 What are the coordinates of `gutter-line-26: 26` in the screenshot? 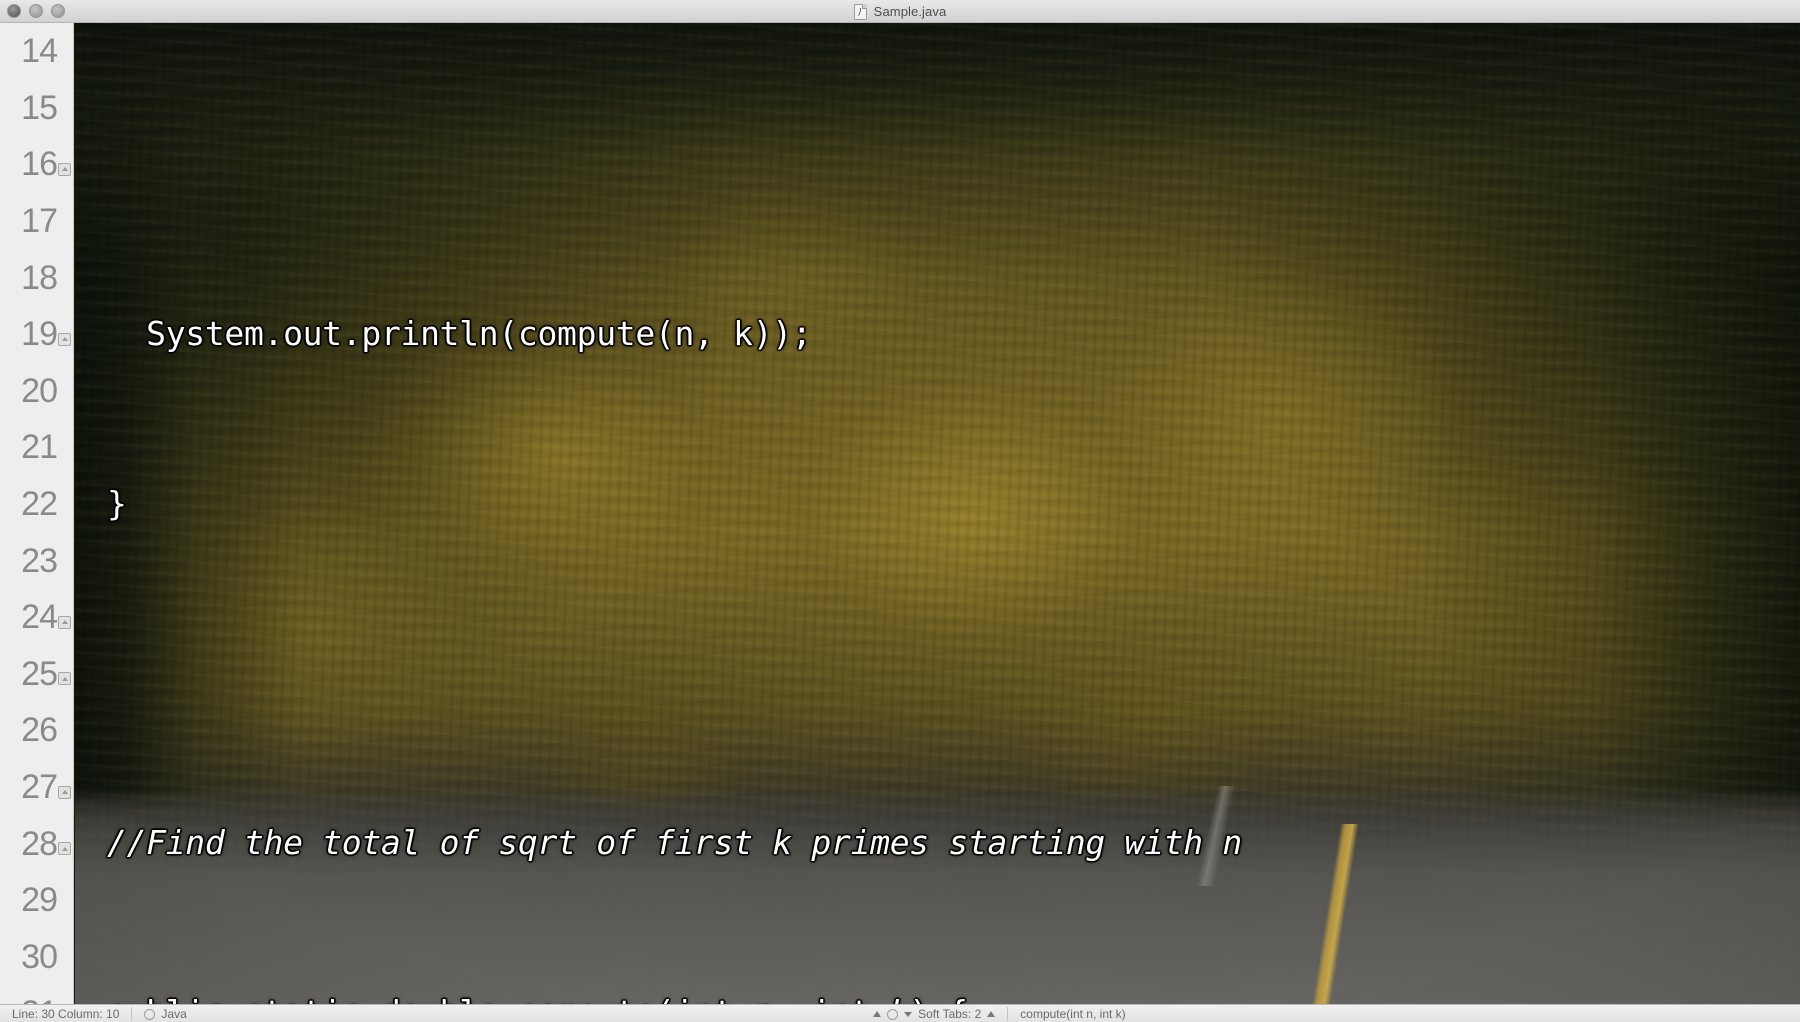 It's located at (36, 730).